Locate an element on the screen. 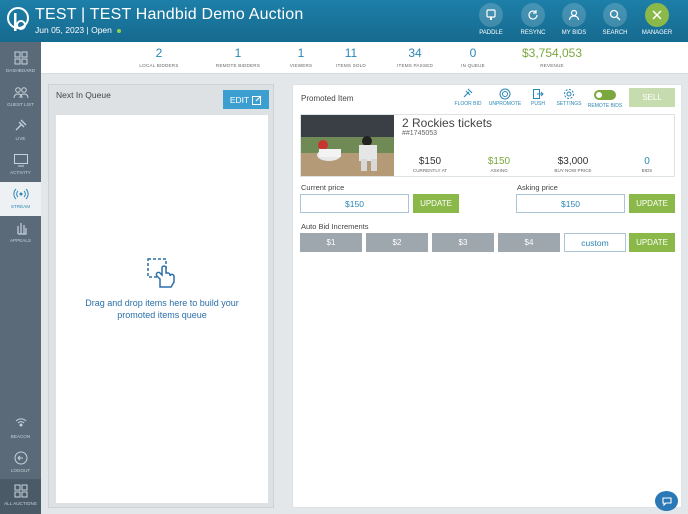 This screenshot has height=514, width=688. monitor-icon is located at coordinates (20, 160).